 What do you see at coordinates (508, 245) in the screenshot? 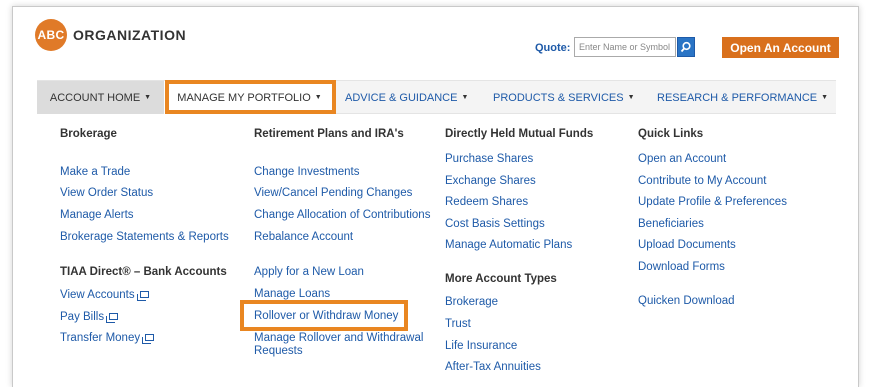
I see `menu-link: Manage Automatic Plans` at bounding box center [508, 245].